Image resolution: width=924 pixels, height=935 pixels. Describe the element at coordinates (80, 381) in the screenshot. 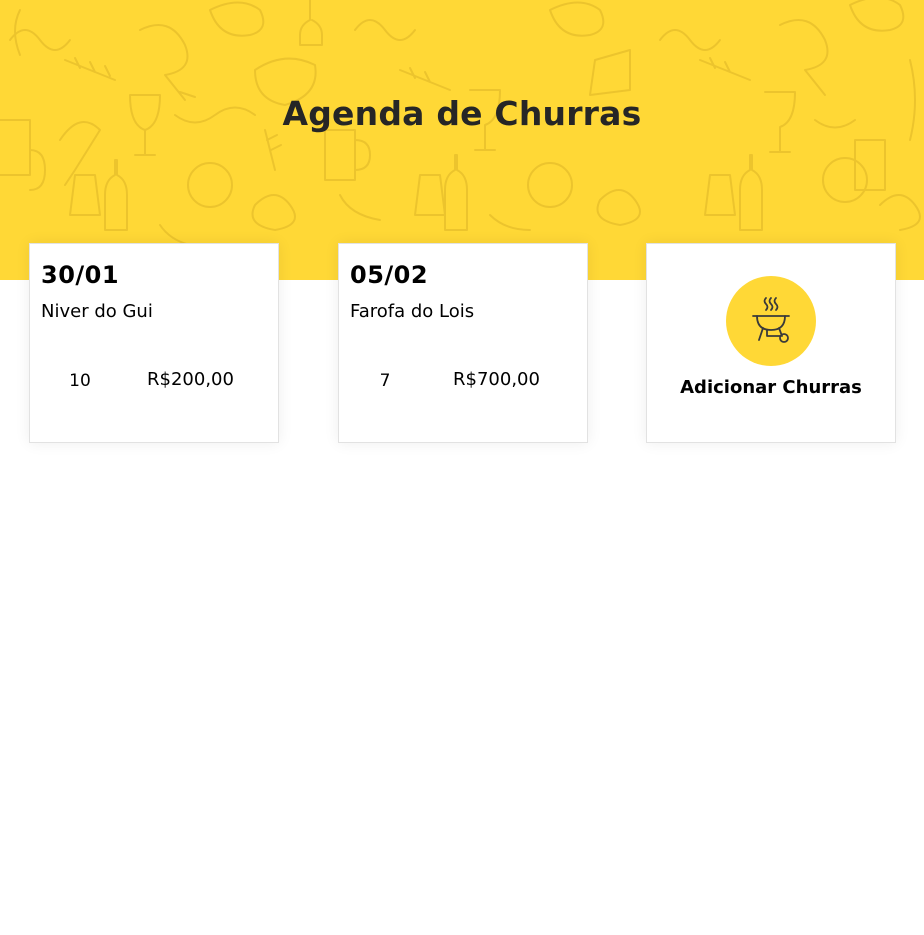

I see `event-people-count: 10` at that location.